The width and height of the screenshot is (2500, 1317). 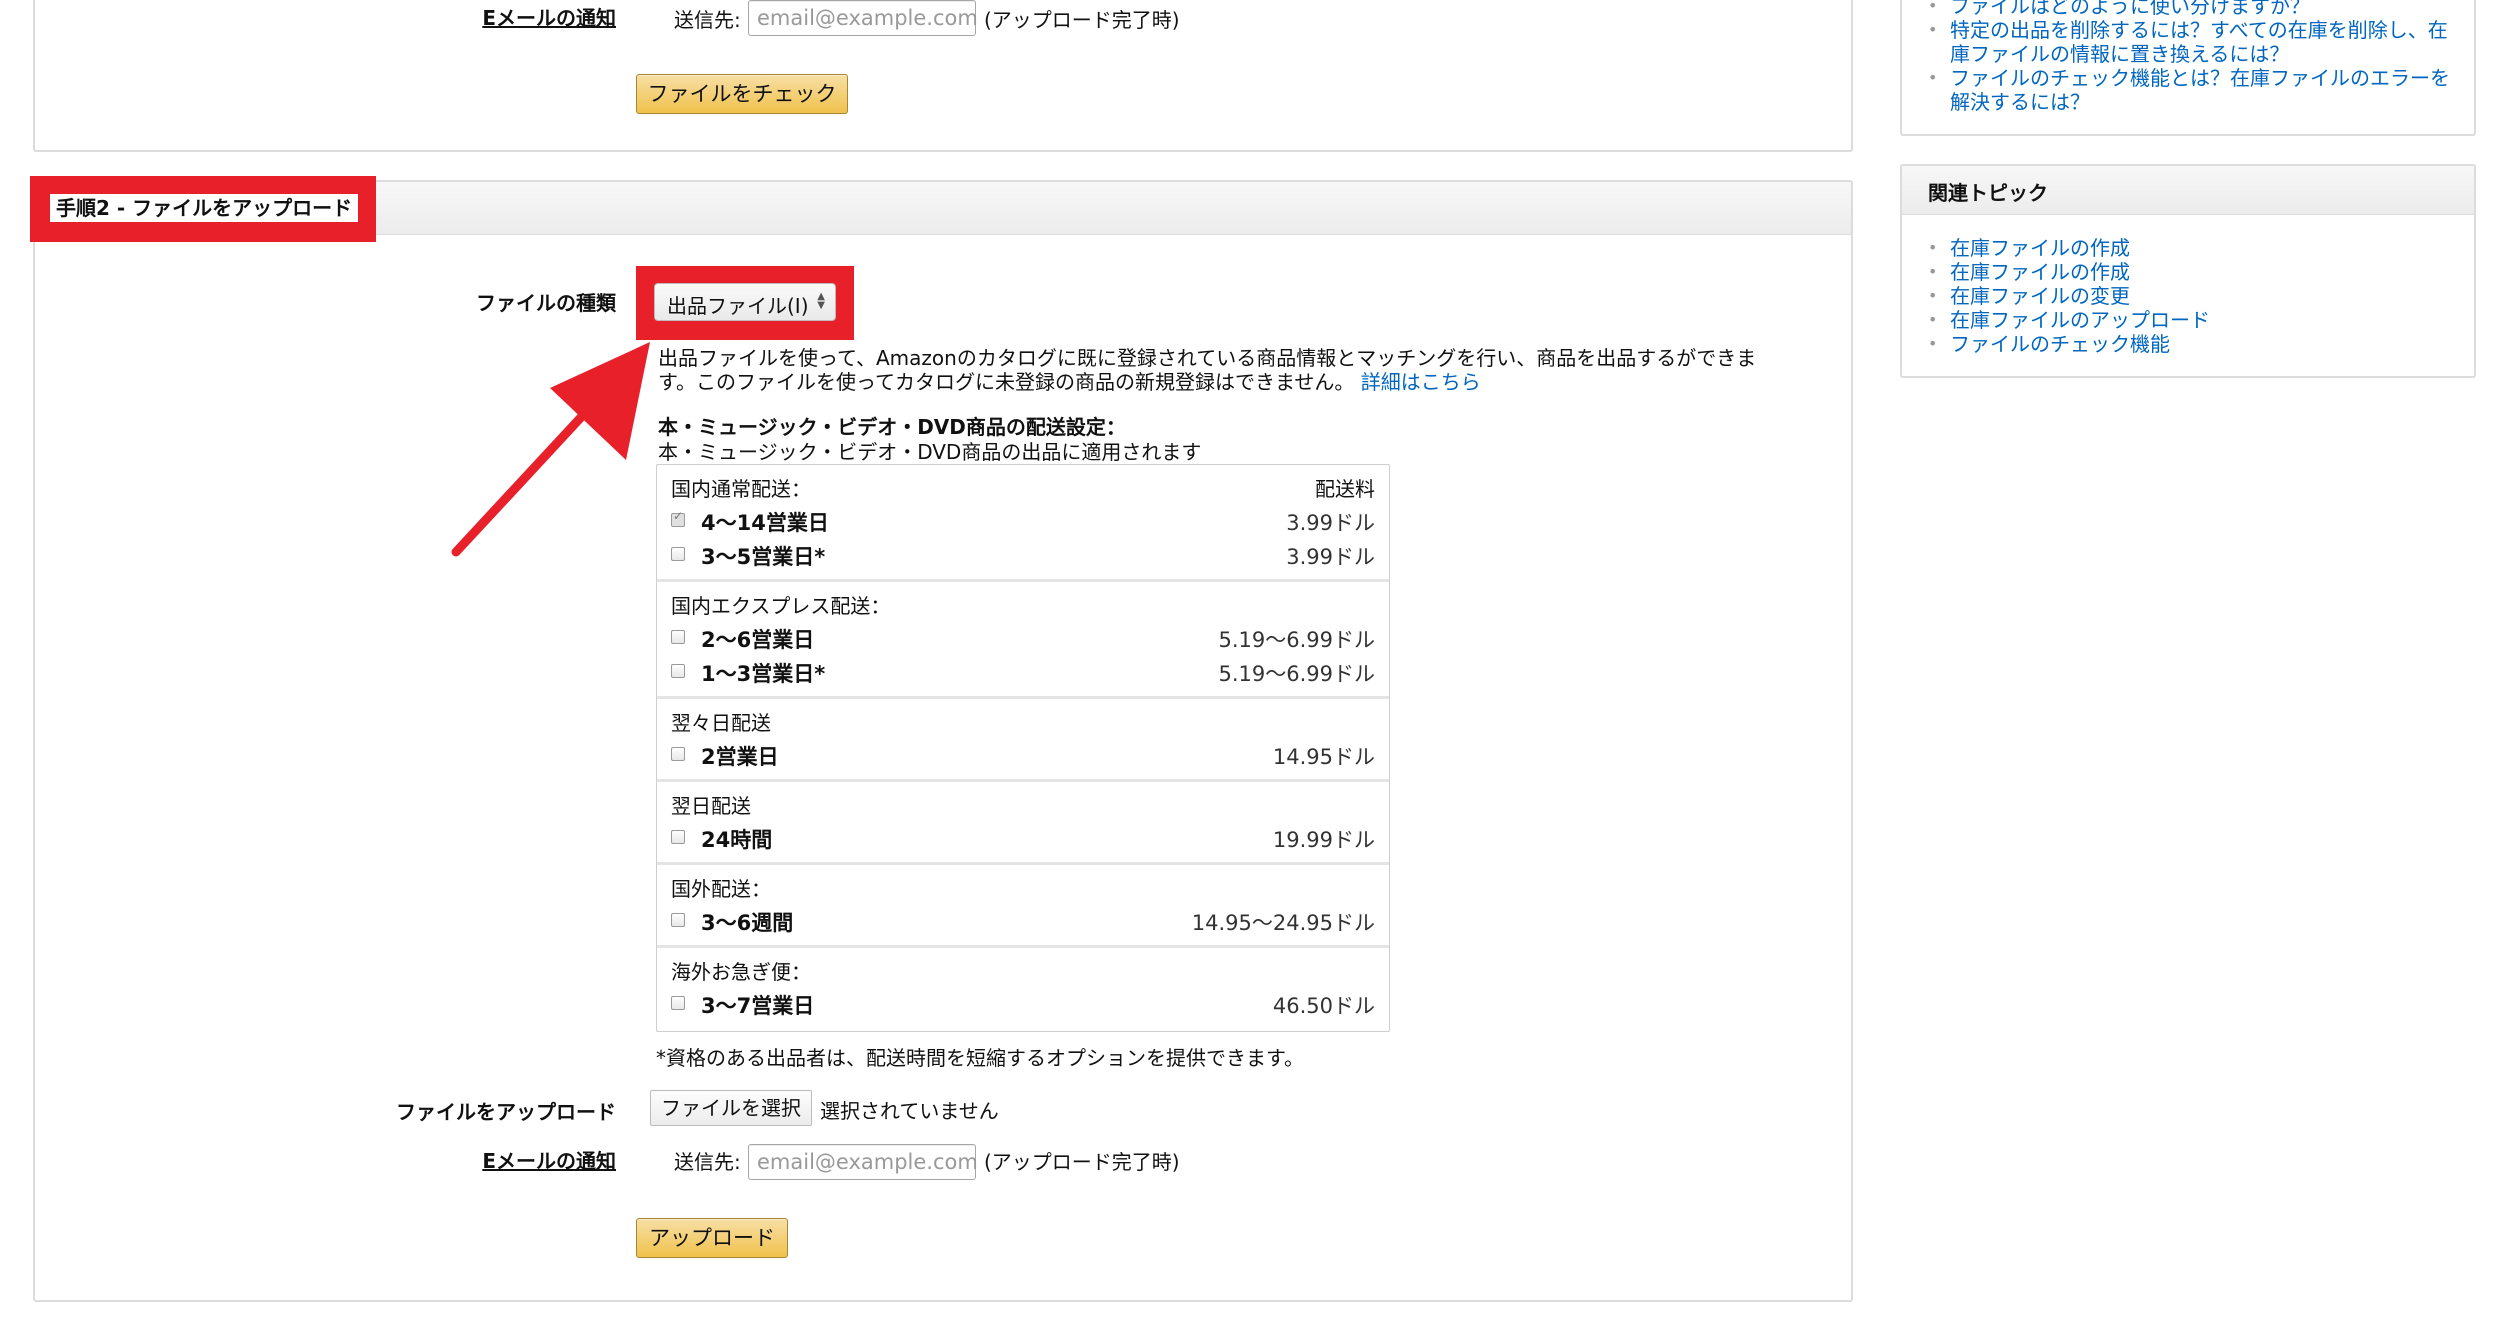 What do you see at coordinates (765, 523) in the screenshot?
I see `shipping-row-name: 4〜14営業日` at bounding box center [765, 523].